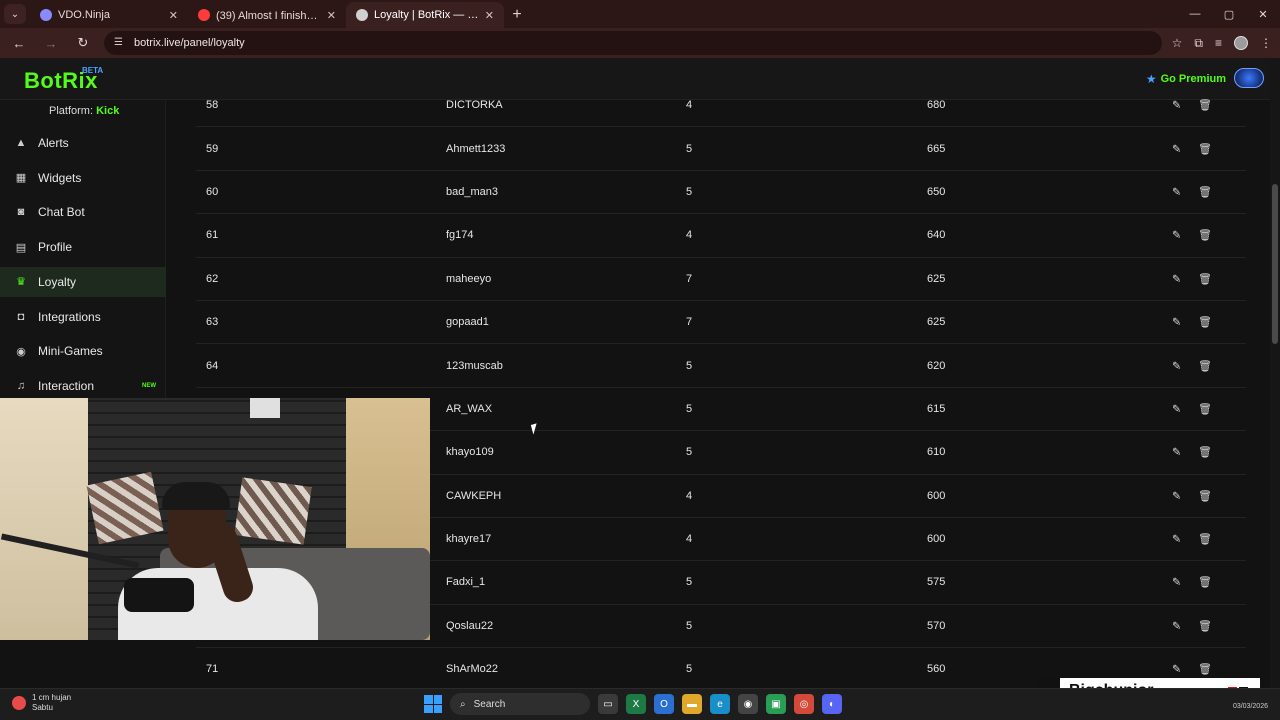 The width and height of the screenshot is (1280, 720). I want to click on minimize-button: —, so click(1195, 14).